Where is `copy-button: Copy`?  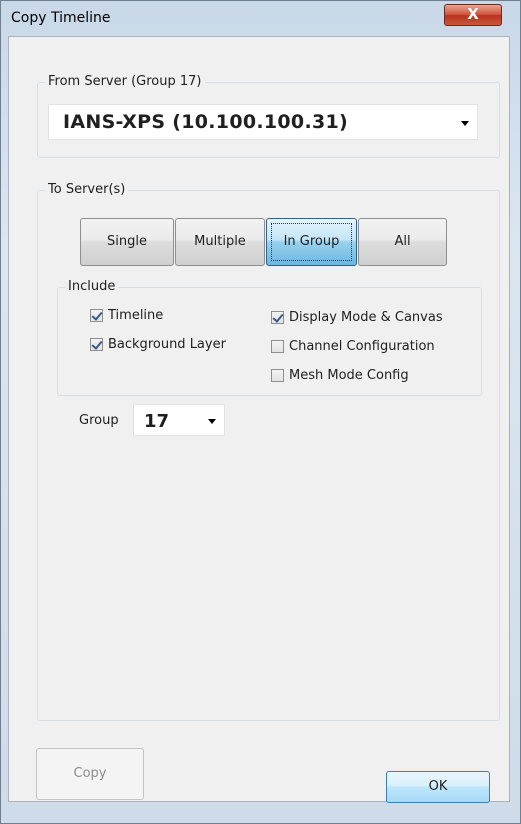 copy-button: Copy is located at coordinates (90, 774).